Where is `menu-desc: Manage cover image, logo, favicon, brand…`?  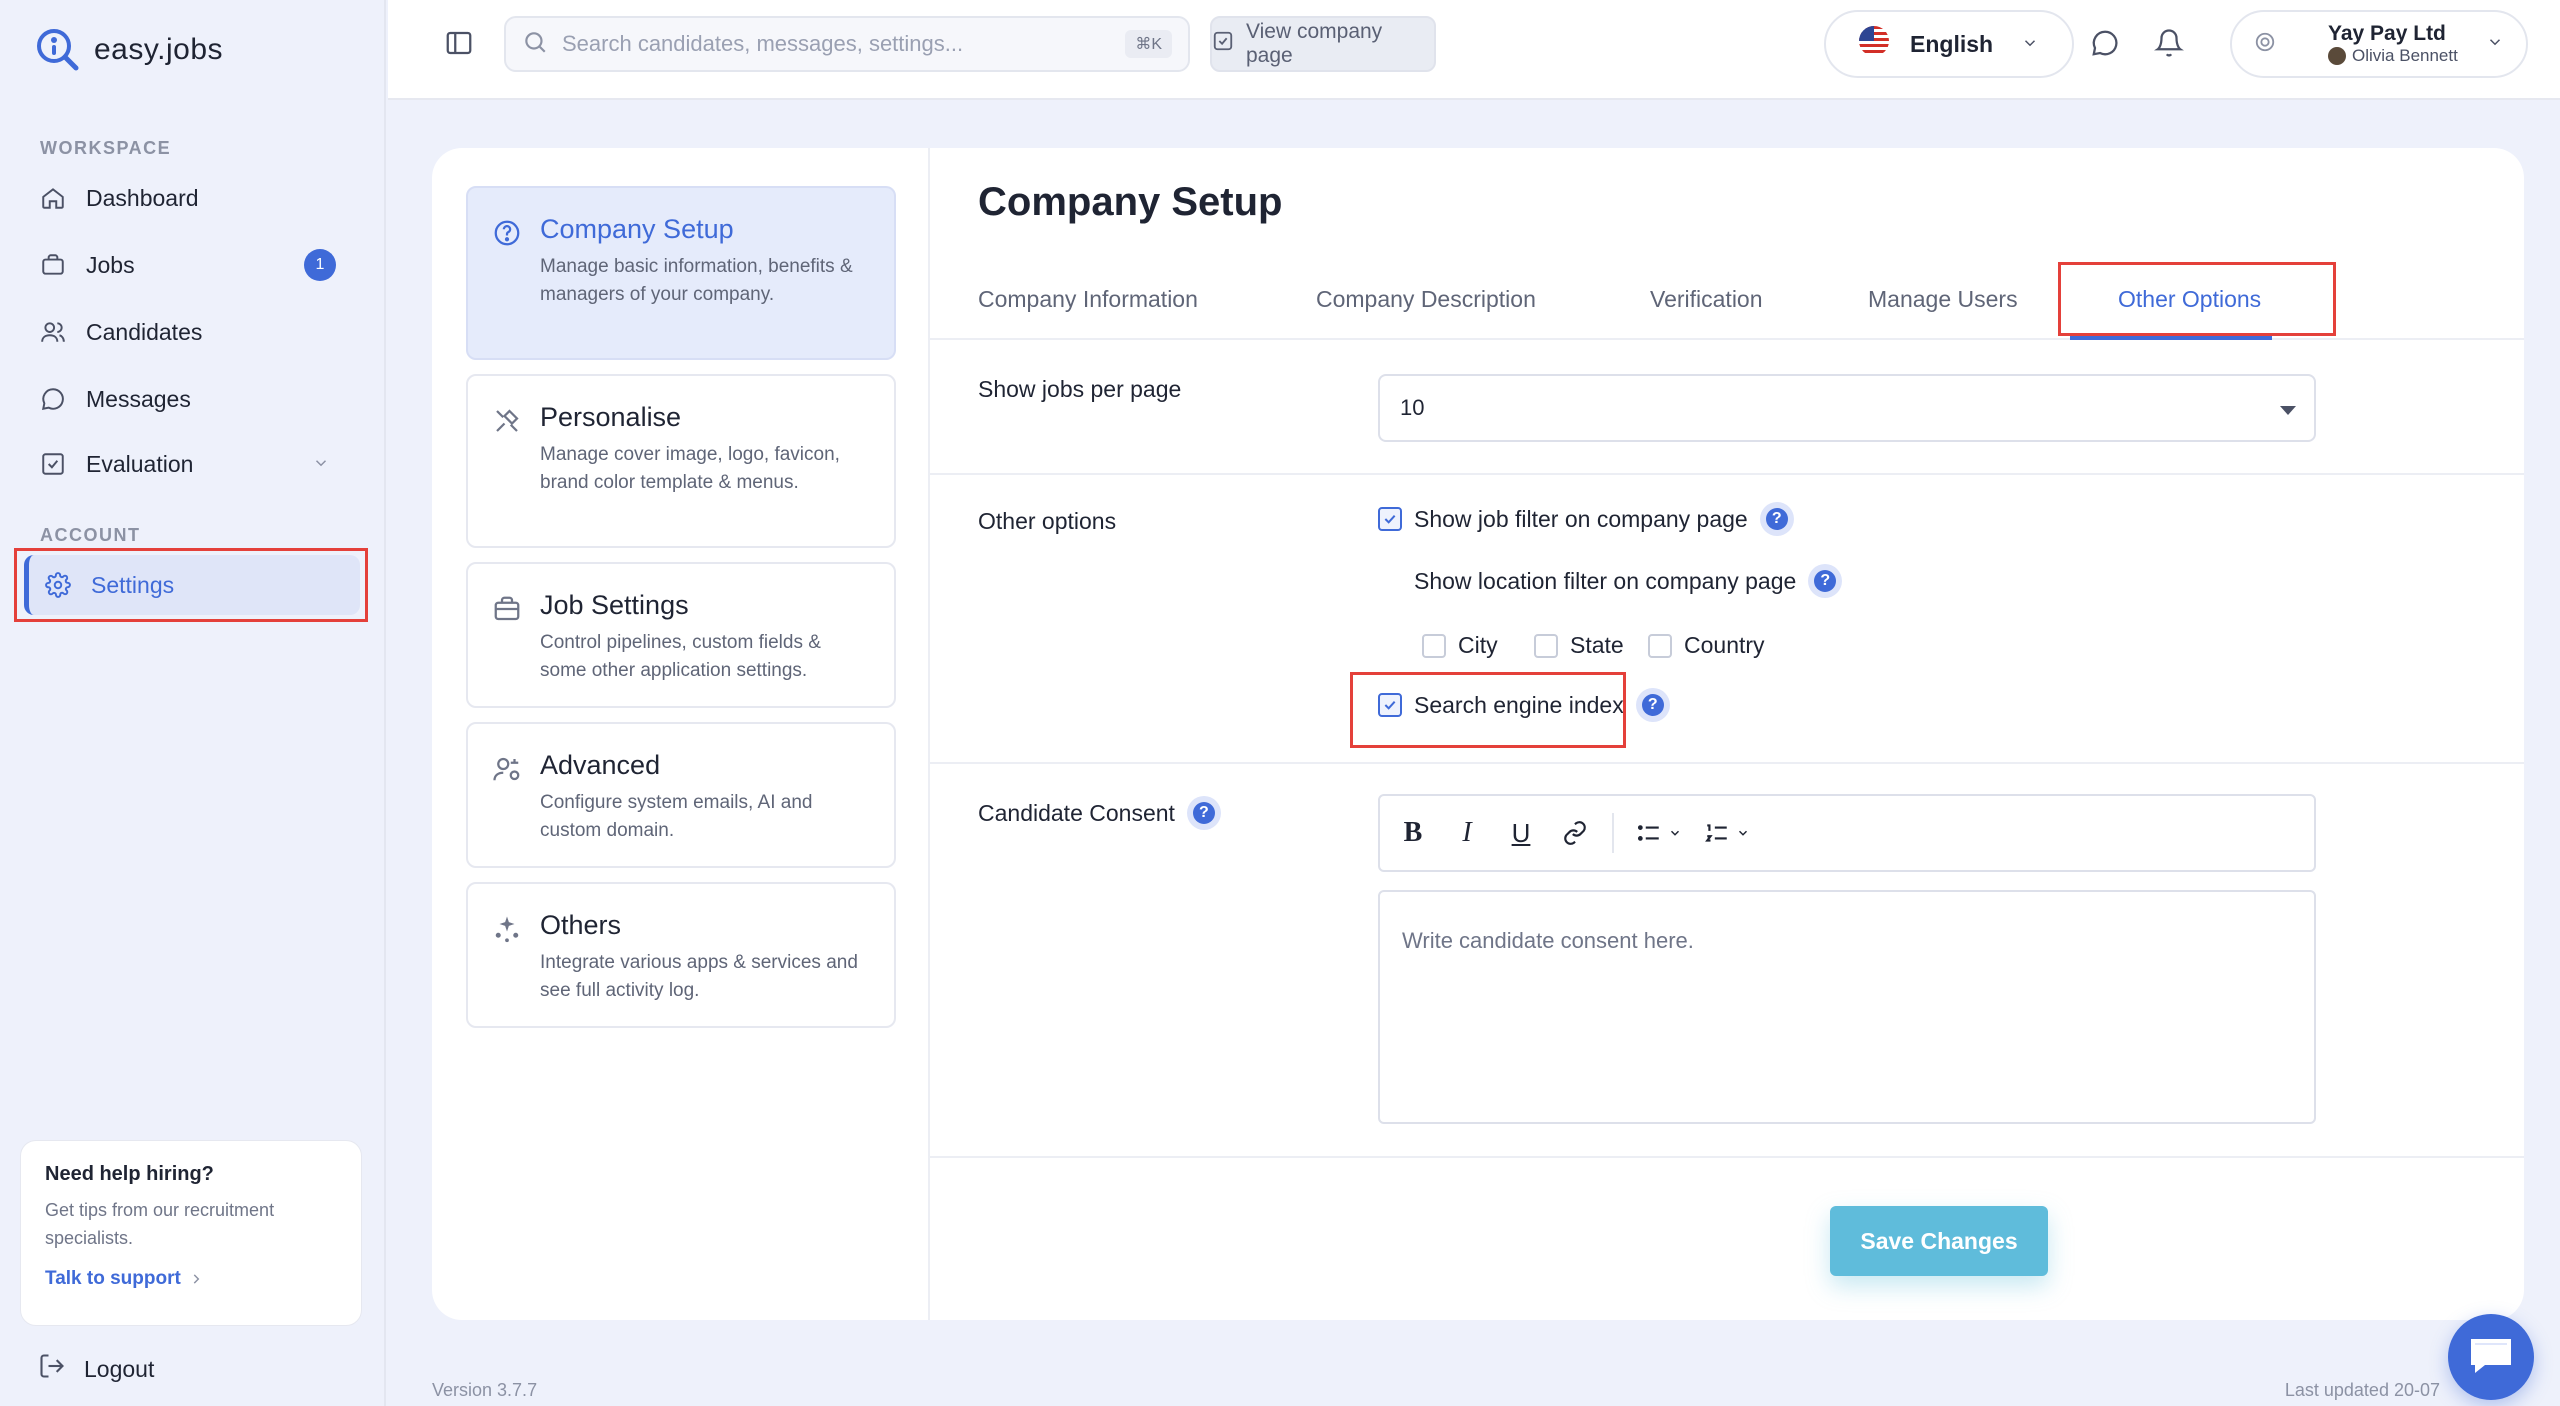 menu-desc: Manage cover image, logo, favicon, brand… is located at coordinates (690, 468).